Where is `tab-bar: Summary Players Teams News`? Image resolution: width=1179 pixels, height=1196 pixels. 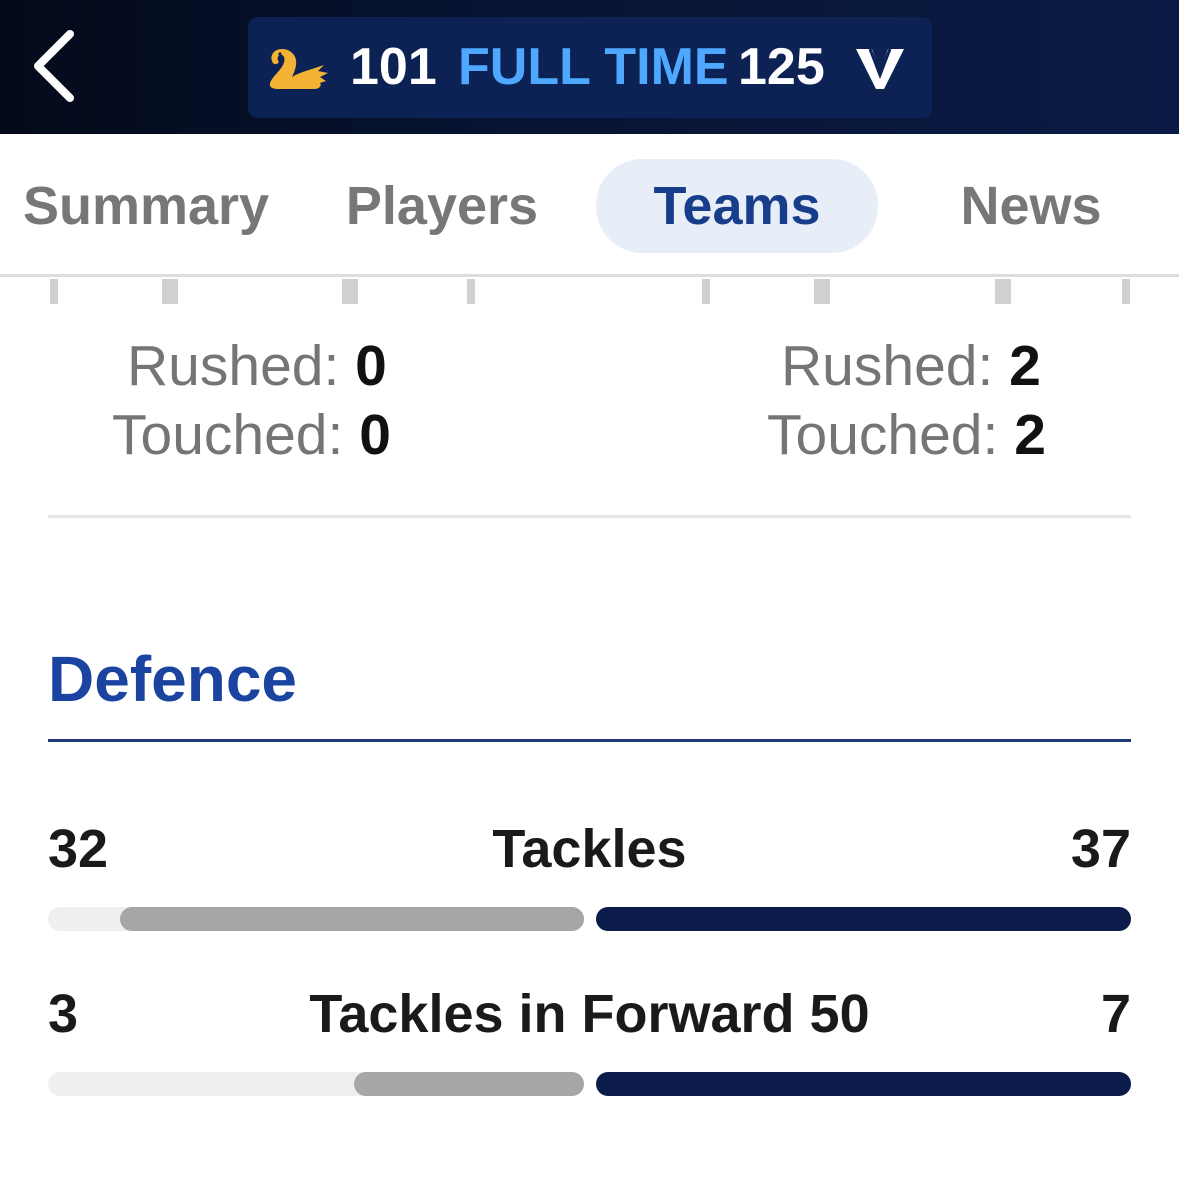
tab-bar: Summary Players Teams News is located at coordinates (589, 205).